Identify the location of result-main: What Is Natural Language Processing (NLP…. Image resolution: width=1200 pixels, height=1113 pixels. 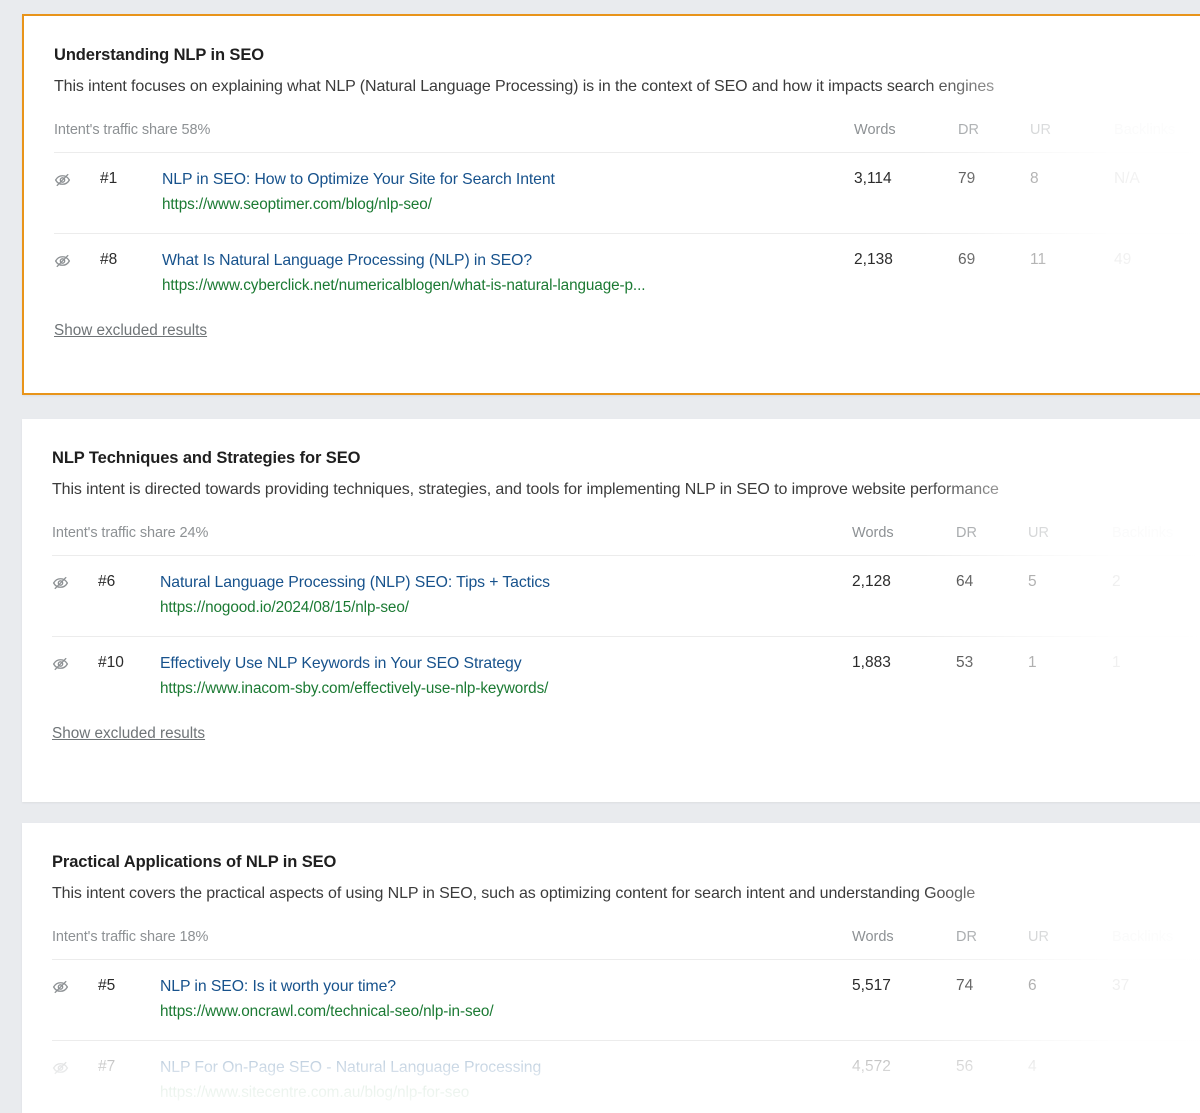
(508, 273).